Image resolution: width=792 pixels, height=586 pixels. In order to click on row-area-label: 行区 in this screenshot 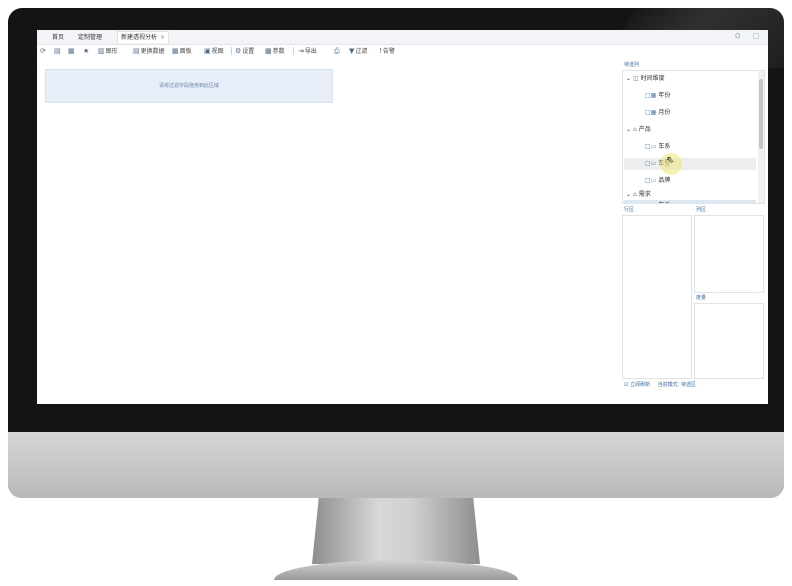, I will do `click(629, 210)`.